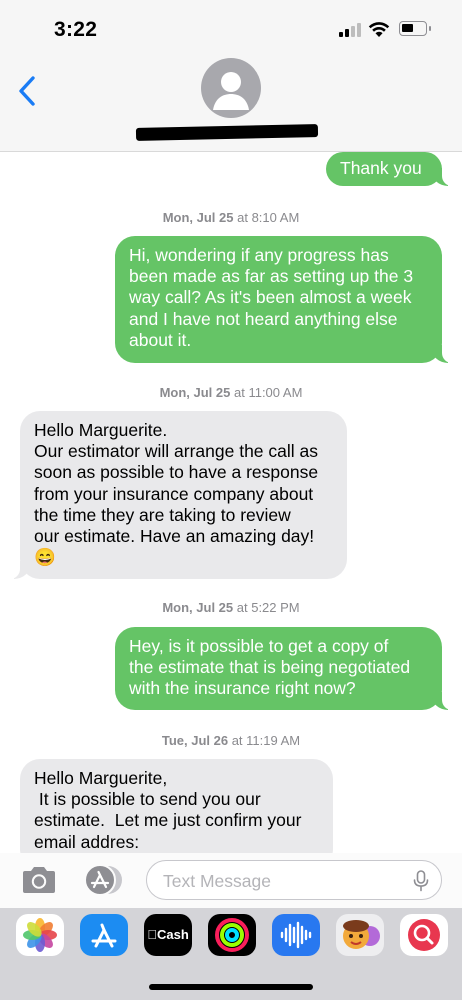 Image resolution: width=462 pixels, height=1000 pixels. I want to click on audio-message-icon, so click(296, 935).